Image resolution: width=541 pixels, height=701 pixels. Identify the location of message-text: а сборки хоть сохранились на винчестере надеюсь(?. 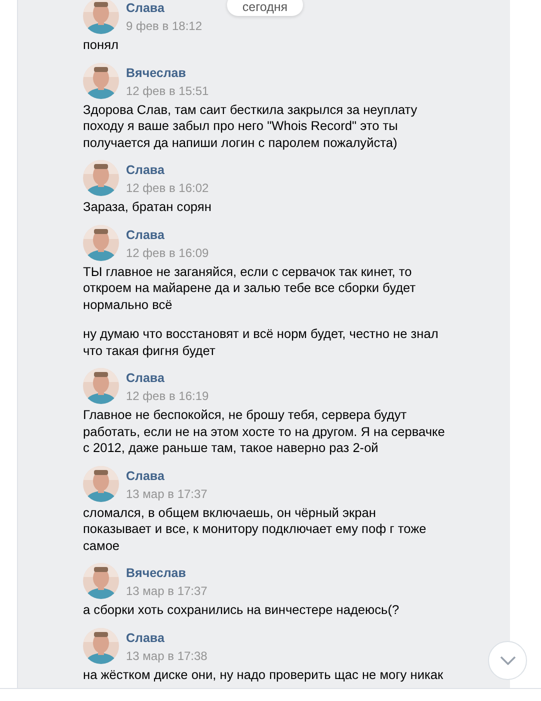
(241, 610).